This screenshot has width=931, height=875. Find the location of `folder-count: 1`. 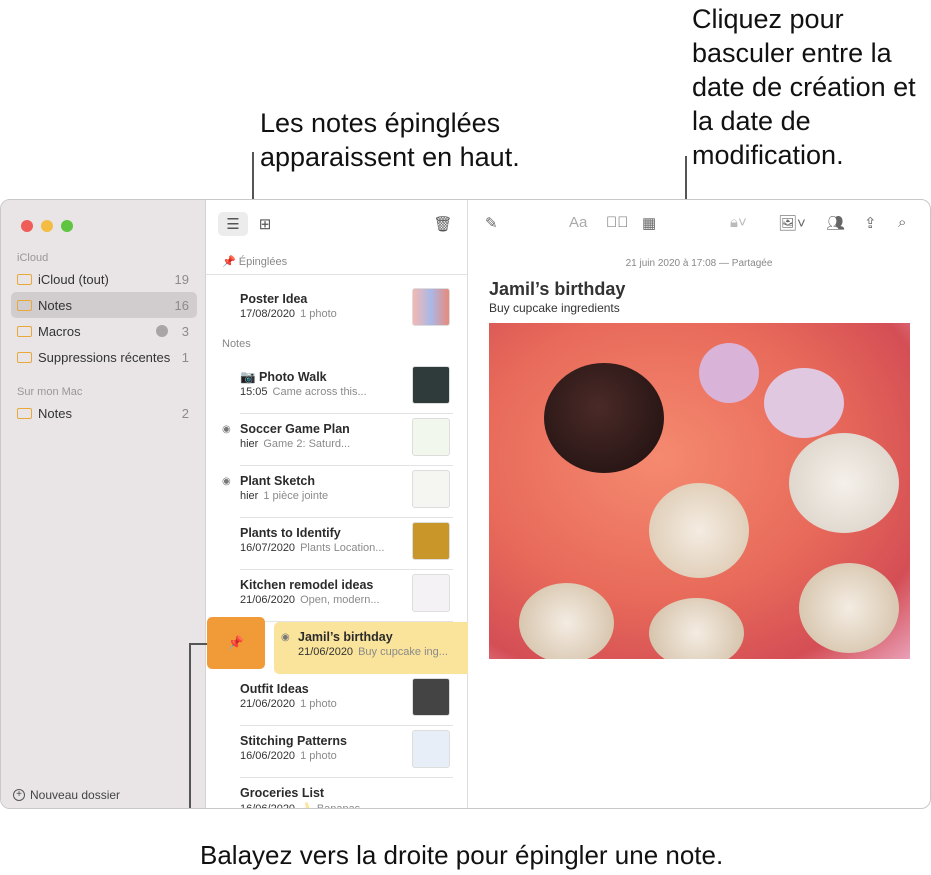

folder-count: 1 is located at coordinates (185, 357).